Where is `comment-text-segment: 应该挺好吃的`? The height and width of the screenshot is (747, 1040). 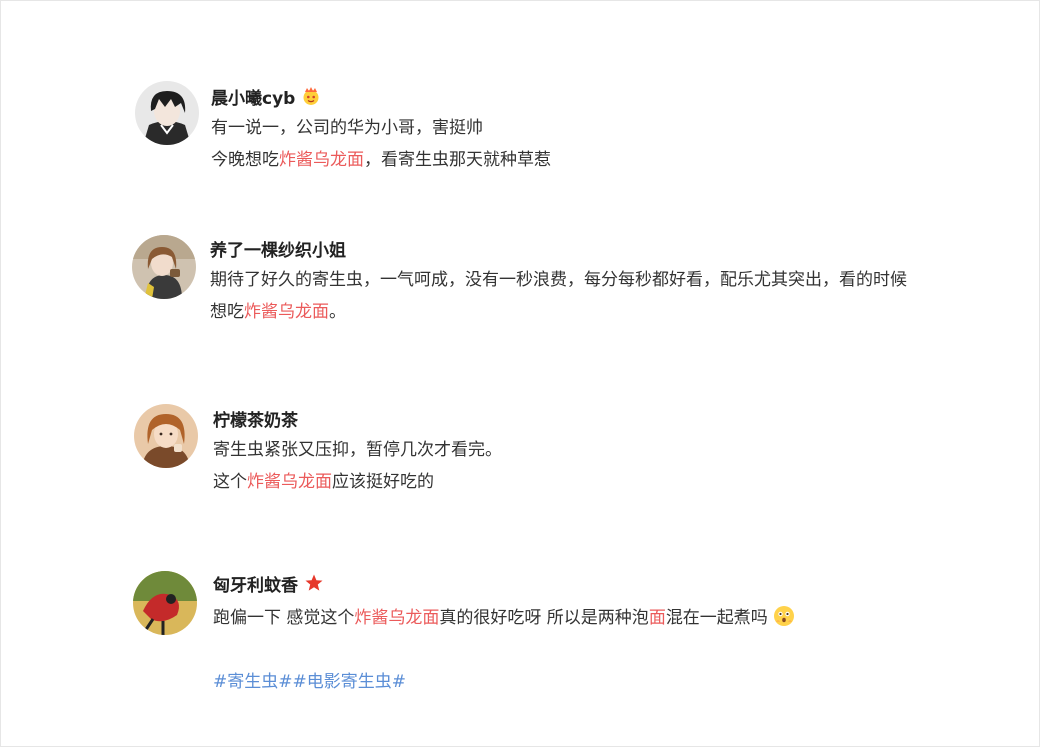 comment-text-segment: 应该挺好吃的 is located at coordinates (383, 482).